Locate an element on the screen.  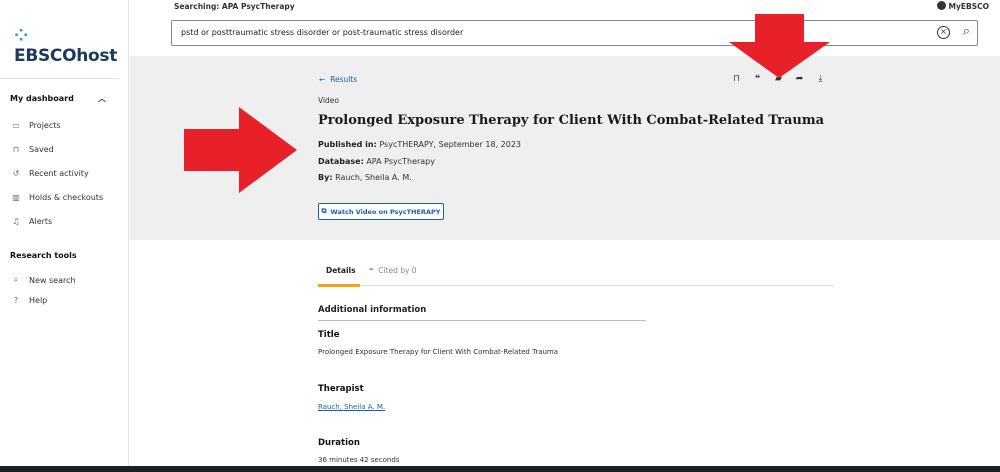
os-taskbar is located at coordinates (500, 469).